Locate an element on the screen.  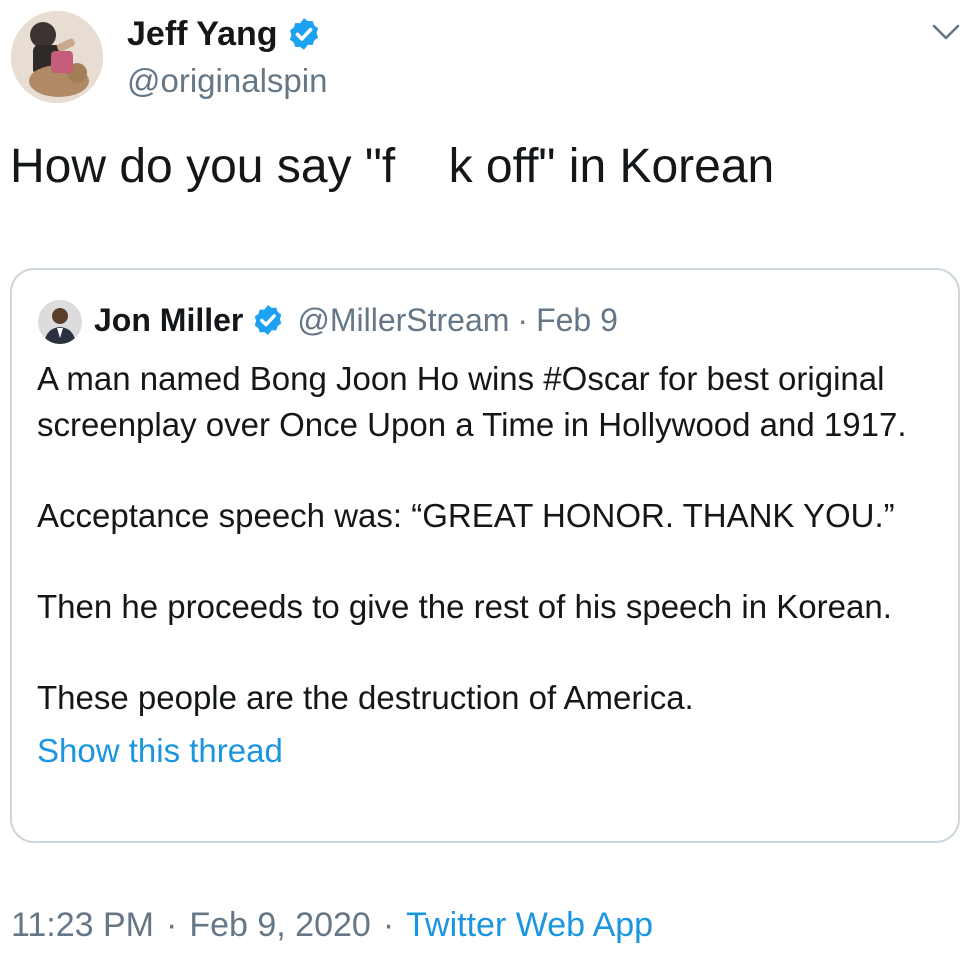
quoted-author-avatar is located at coordinates (60, 322).